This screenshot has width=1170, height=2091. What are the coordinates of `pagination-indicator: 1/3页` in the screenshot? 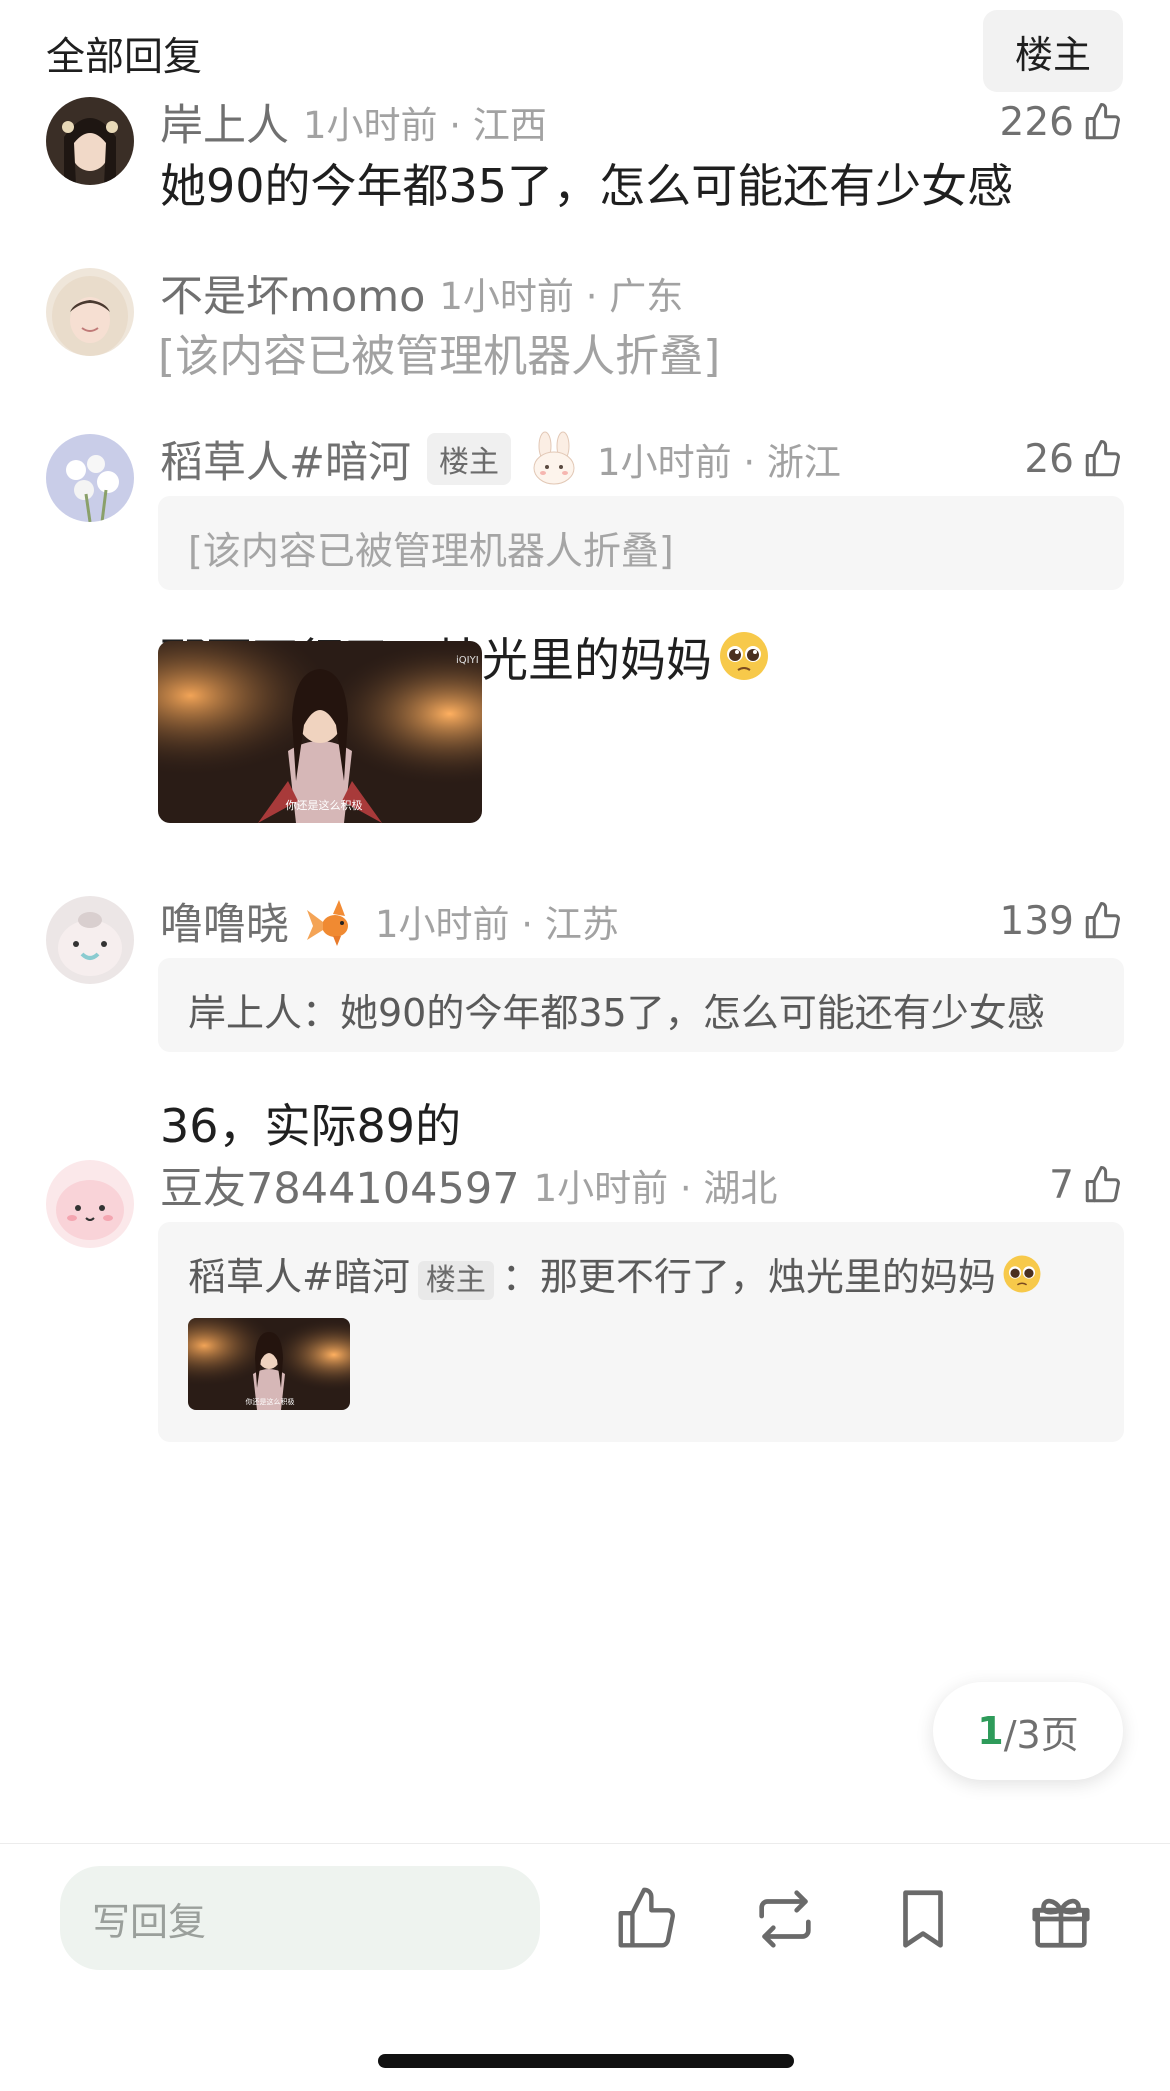 It's located at (1028, 1731).